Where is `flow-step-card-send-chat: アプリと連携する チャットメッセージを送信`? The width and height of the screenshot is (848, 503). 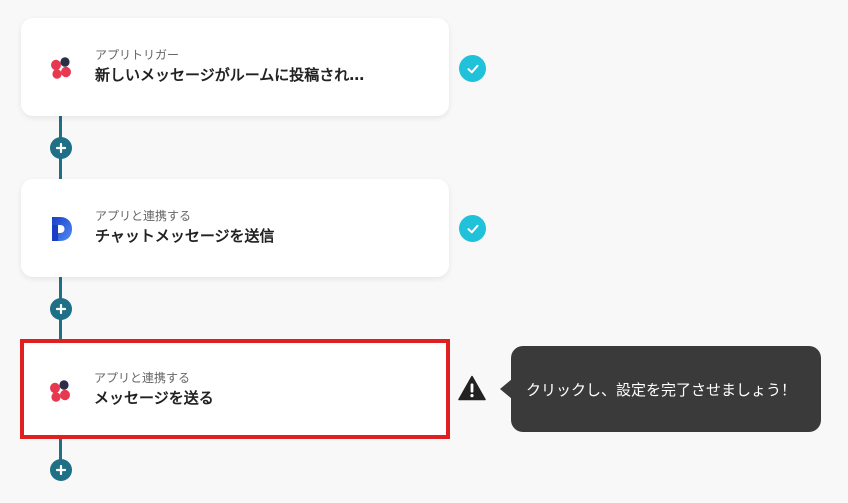
flow-step-card-send-chat: アプリと連携する チャットメッセージを送信 is located at coordinates (235, 228).